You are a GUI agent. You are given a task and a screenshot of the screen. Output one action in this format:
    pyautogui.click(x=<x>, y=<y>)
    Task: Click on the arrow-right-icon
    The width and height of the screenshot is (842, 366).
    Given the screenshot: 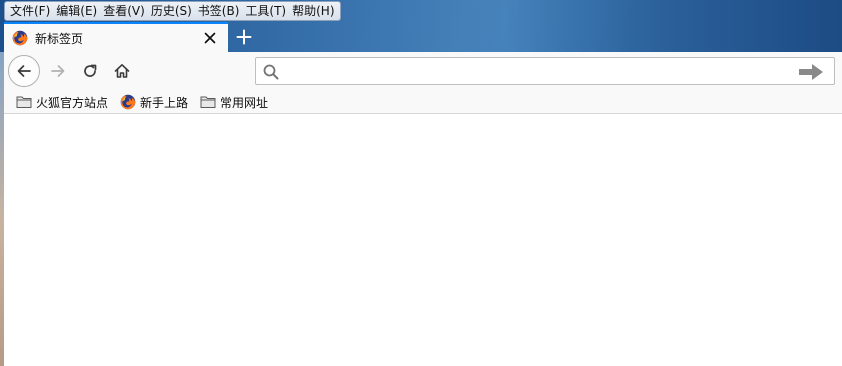 What is the action you would take?
    pyautogui.click(x=58, y=71)
    